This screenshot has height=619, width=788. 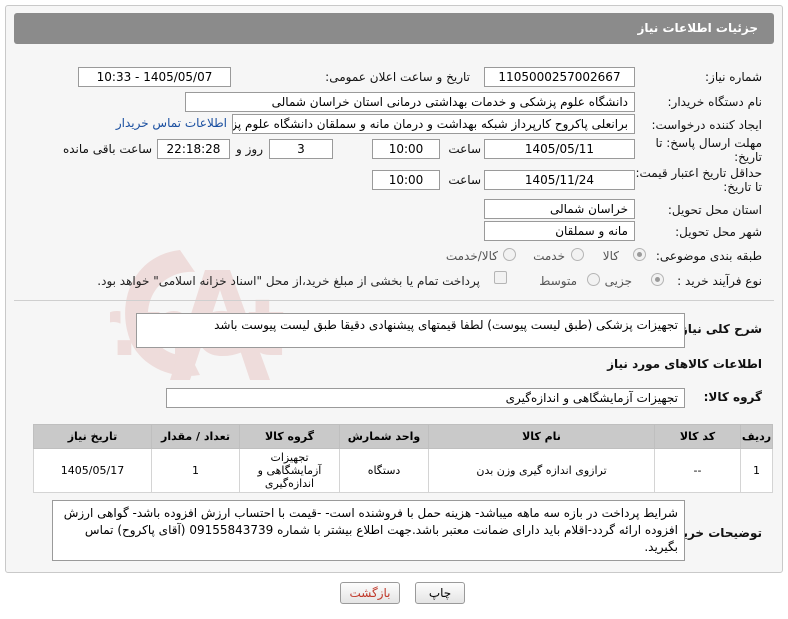 What do you see at coordinates (719, 281) in the screenshot?
I see `purchase-process-label: نوع فرآیند خرید :` at bounding box center [719, 281].